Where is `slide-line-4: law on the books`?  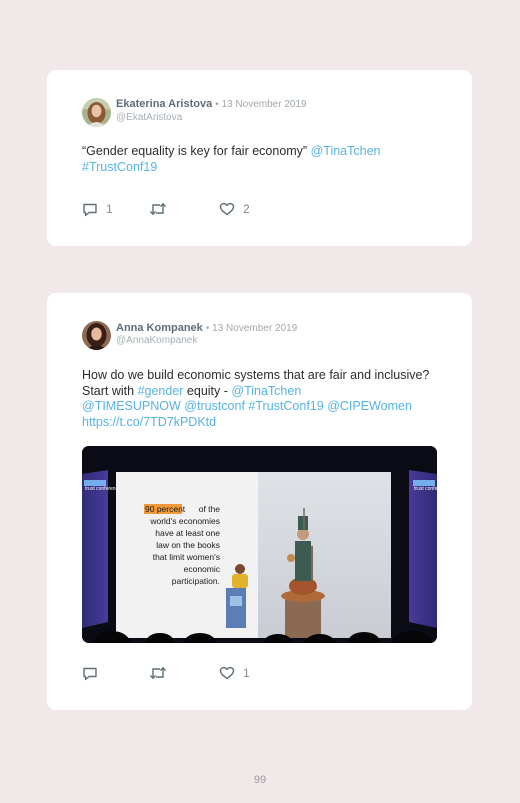 slide-line-4: law on the books is located at coordinates (188, 545).